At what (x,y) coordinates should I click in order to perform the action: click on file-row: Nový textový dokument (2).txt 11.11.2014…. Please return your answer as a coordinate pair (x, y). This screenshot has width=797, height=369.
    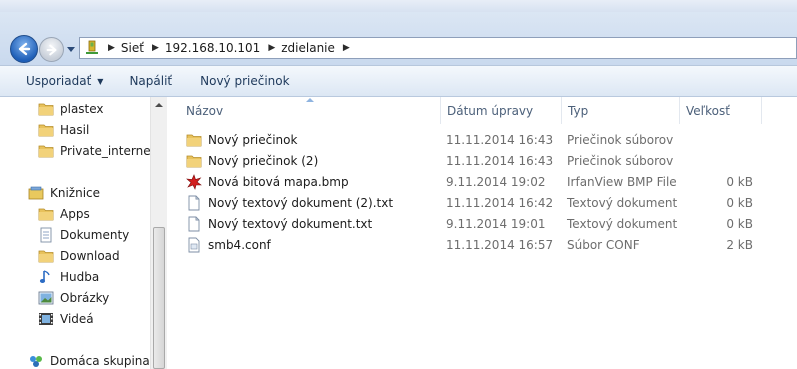
    Looking at the image, I should click on (482, 202).